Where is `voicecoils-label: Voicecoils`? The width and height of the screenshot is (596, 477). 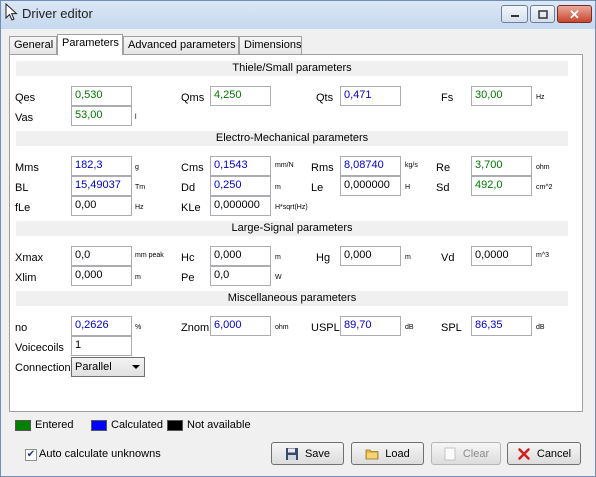
voicecoils-label: Voicecoils is located at coordinates (39, 348).